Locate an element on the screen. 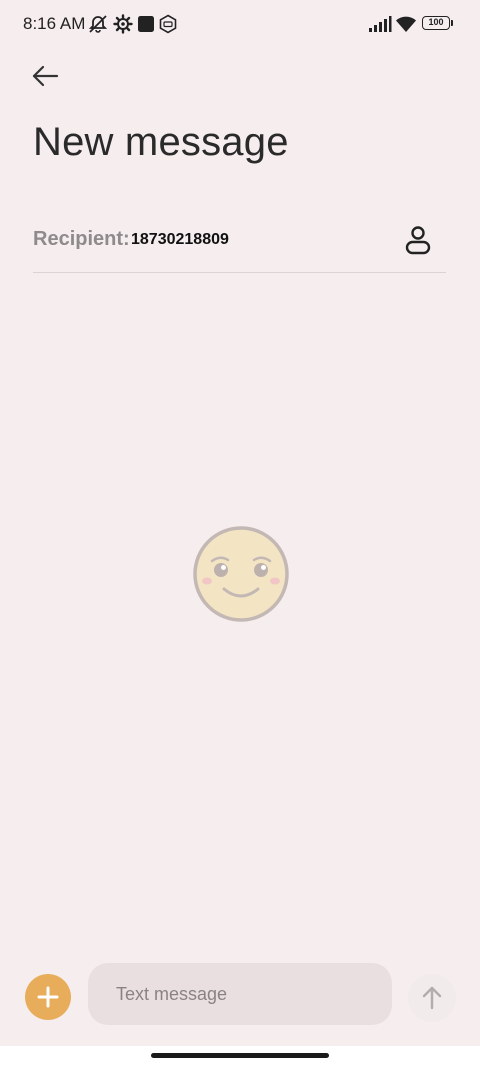 Image resolution: width=480 pixels, height=1066 pixels. send-button is located at coordinates (432, 998).